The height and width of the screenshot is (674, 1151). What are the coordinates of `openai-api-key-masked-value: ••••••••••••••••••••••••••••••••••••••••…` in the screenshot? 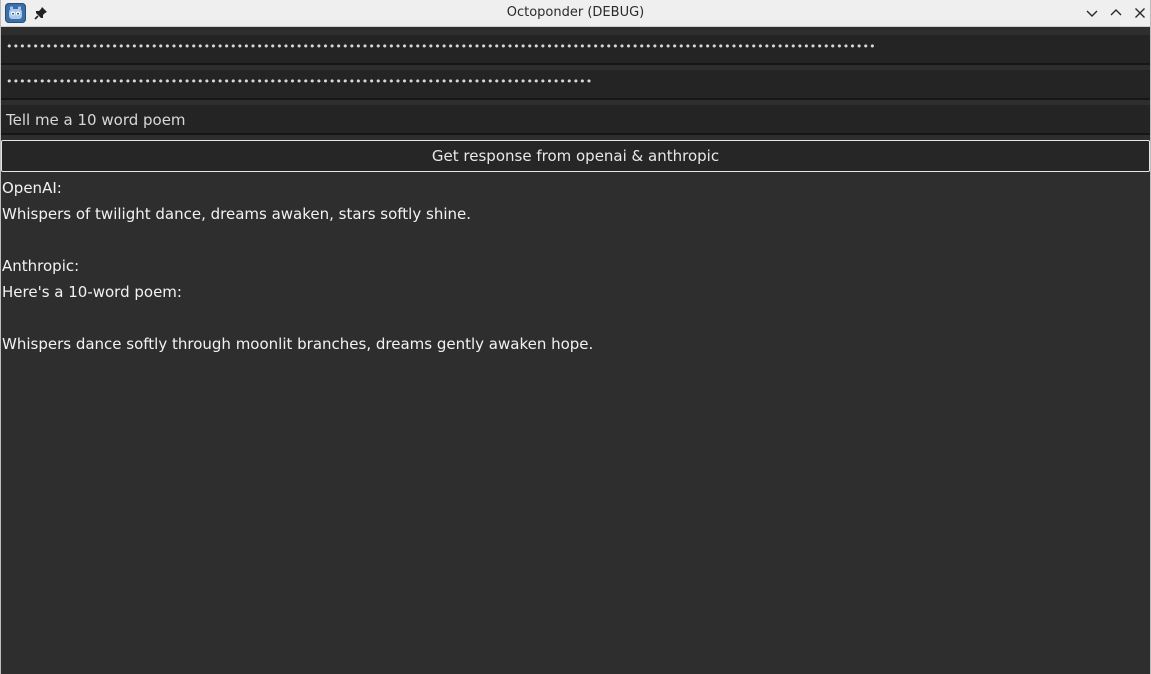 It's located at (441, 46).